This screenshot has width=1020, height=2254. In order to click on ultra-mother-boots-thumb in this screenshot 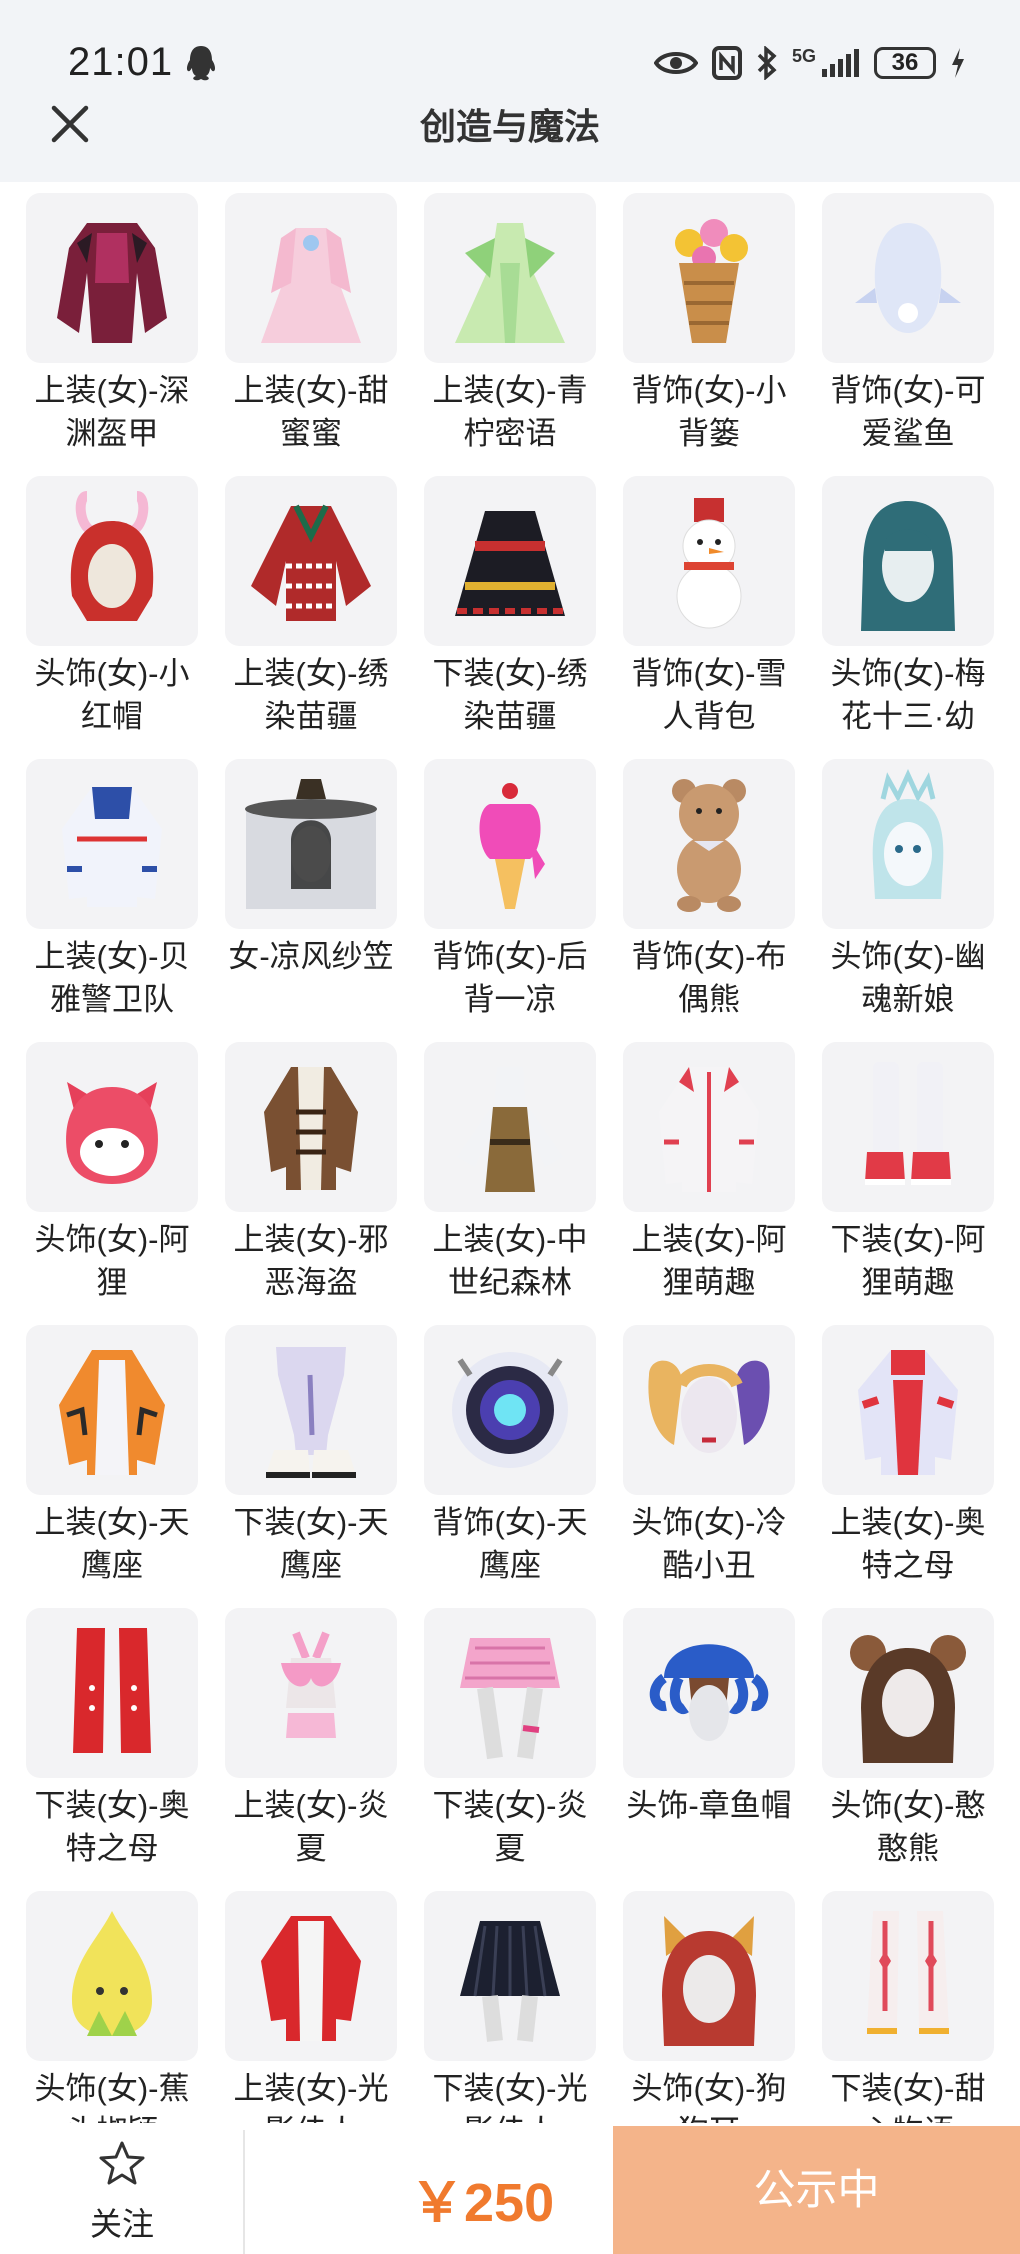, I will do `click(112, 1693)`.